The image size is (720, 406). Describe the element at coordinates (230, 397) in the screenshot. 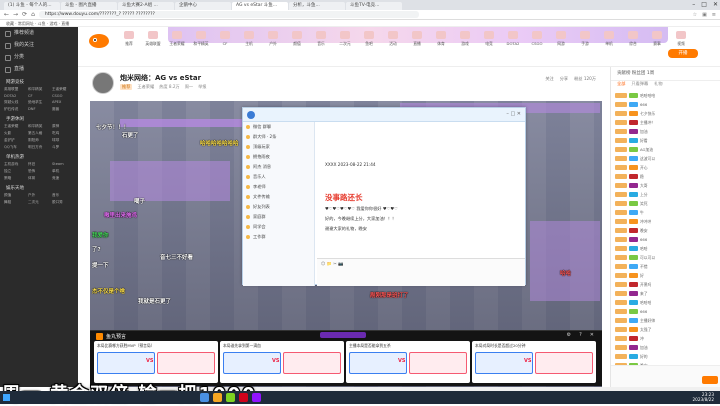

I see `chat-app-icon` at that location.